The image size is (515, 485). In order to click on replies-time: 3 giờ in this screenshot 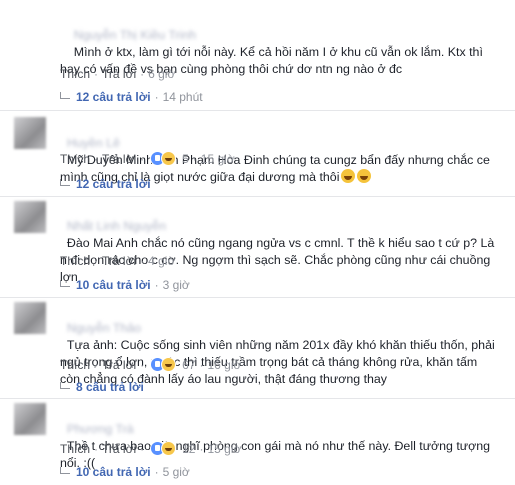, I will do `click(176, 285)`.